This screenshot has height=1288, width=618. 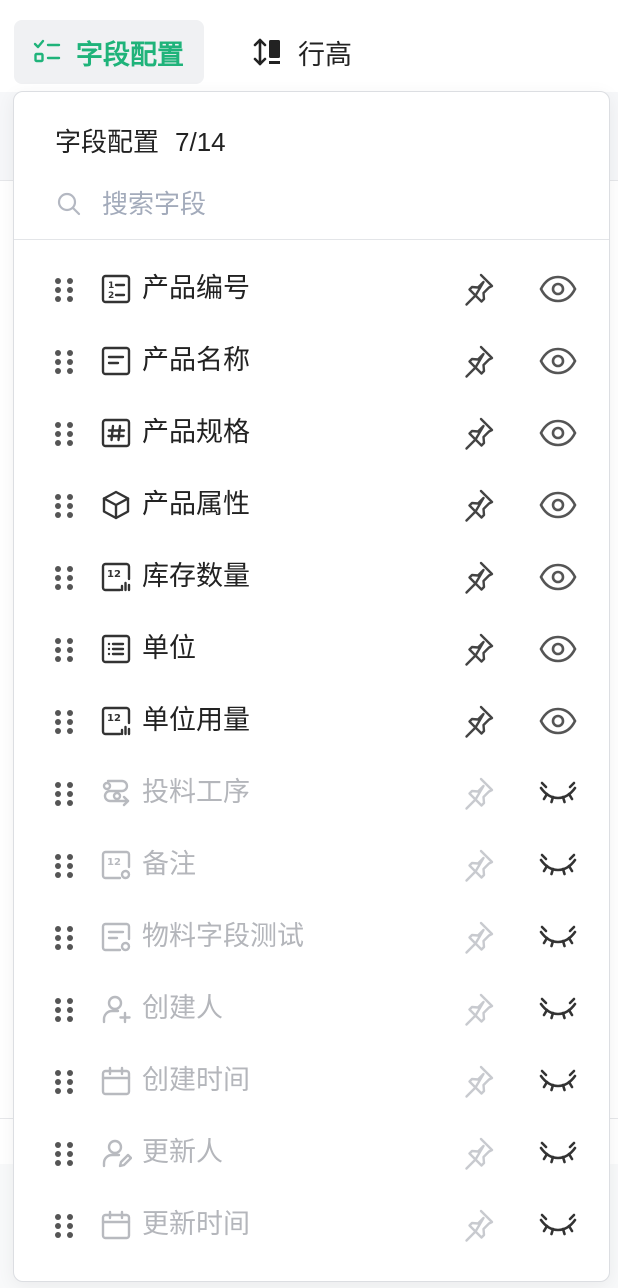 I want to click on svg-text: 1, so click(x=111, y=286).